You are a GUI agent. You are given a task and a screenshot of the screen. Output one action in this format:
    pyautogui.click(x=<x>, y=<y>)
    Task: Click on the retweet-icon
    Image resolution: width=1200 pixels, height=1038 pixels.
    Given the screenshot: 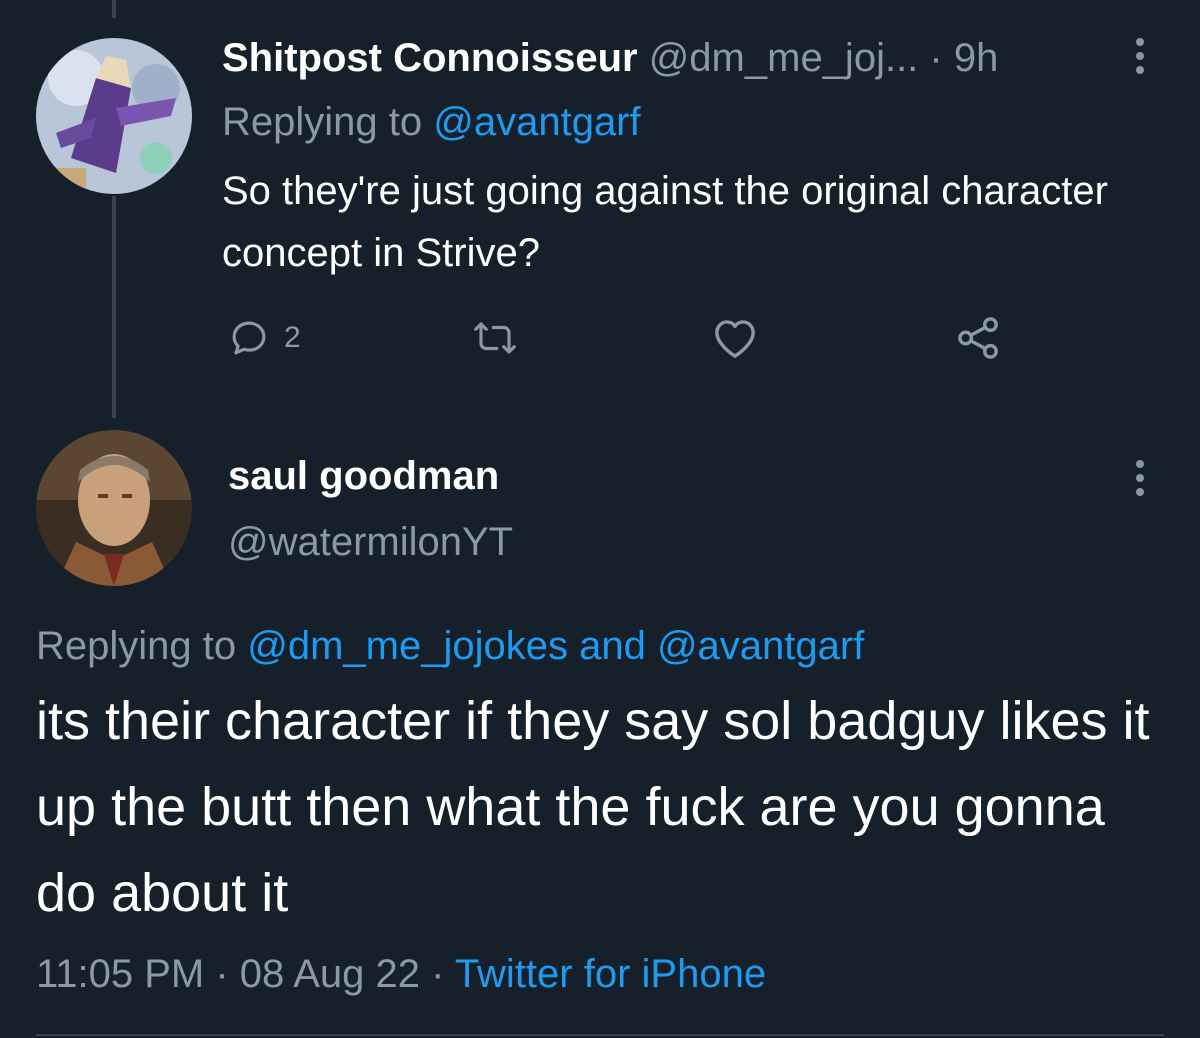 What is the action you would take?
    pyautogui.click(x=495, y=338)
    